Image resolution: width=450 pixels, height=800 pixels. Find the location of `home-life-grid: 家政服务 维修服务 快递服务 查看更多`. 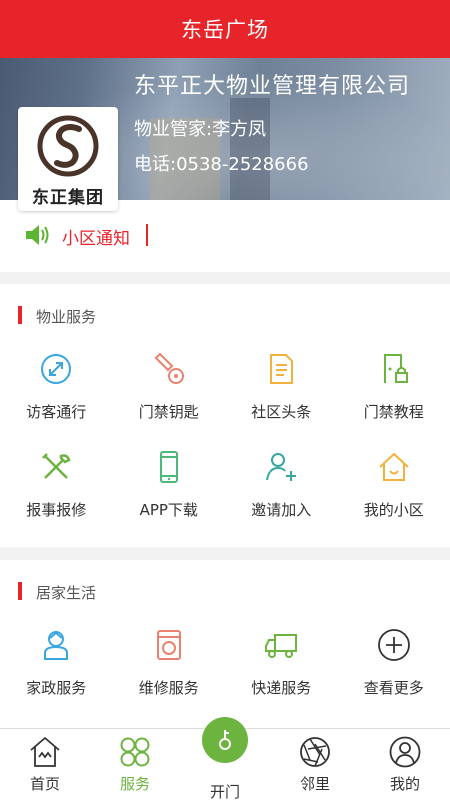

home-life-grid: 家政服务 维修服务 快递服务 查看更多 is located at coordinates (225, 659).